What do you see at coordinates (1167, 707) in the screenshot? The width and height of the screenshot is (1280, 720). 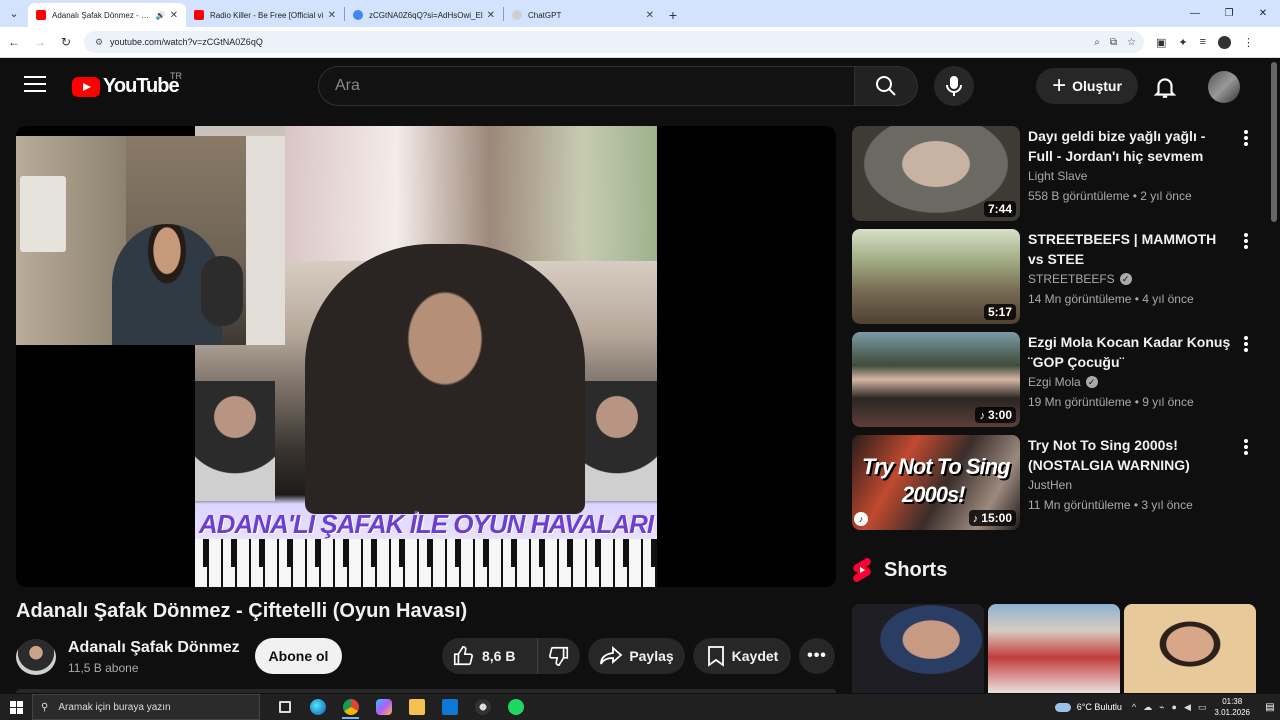 I see `system-tray: 6°C Bulutlu ^ ☁ ⌁ ● ◀ ▭ 01:38 3.01.2026 ▤` at bounding box center [1167, 707].